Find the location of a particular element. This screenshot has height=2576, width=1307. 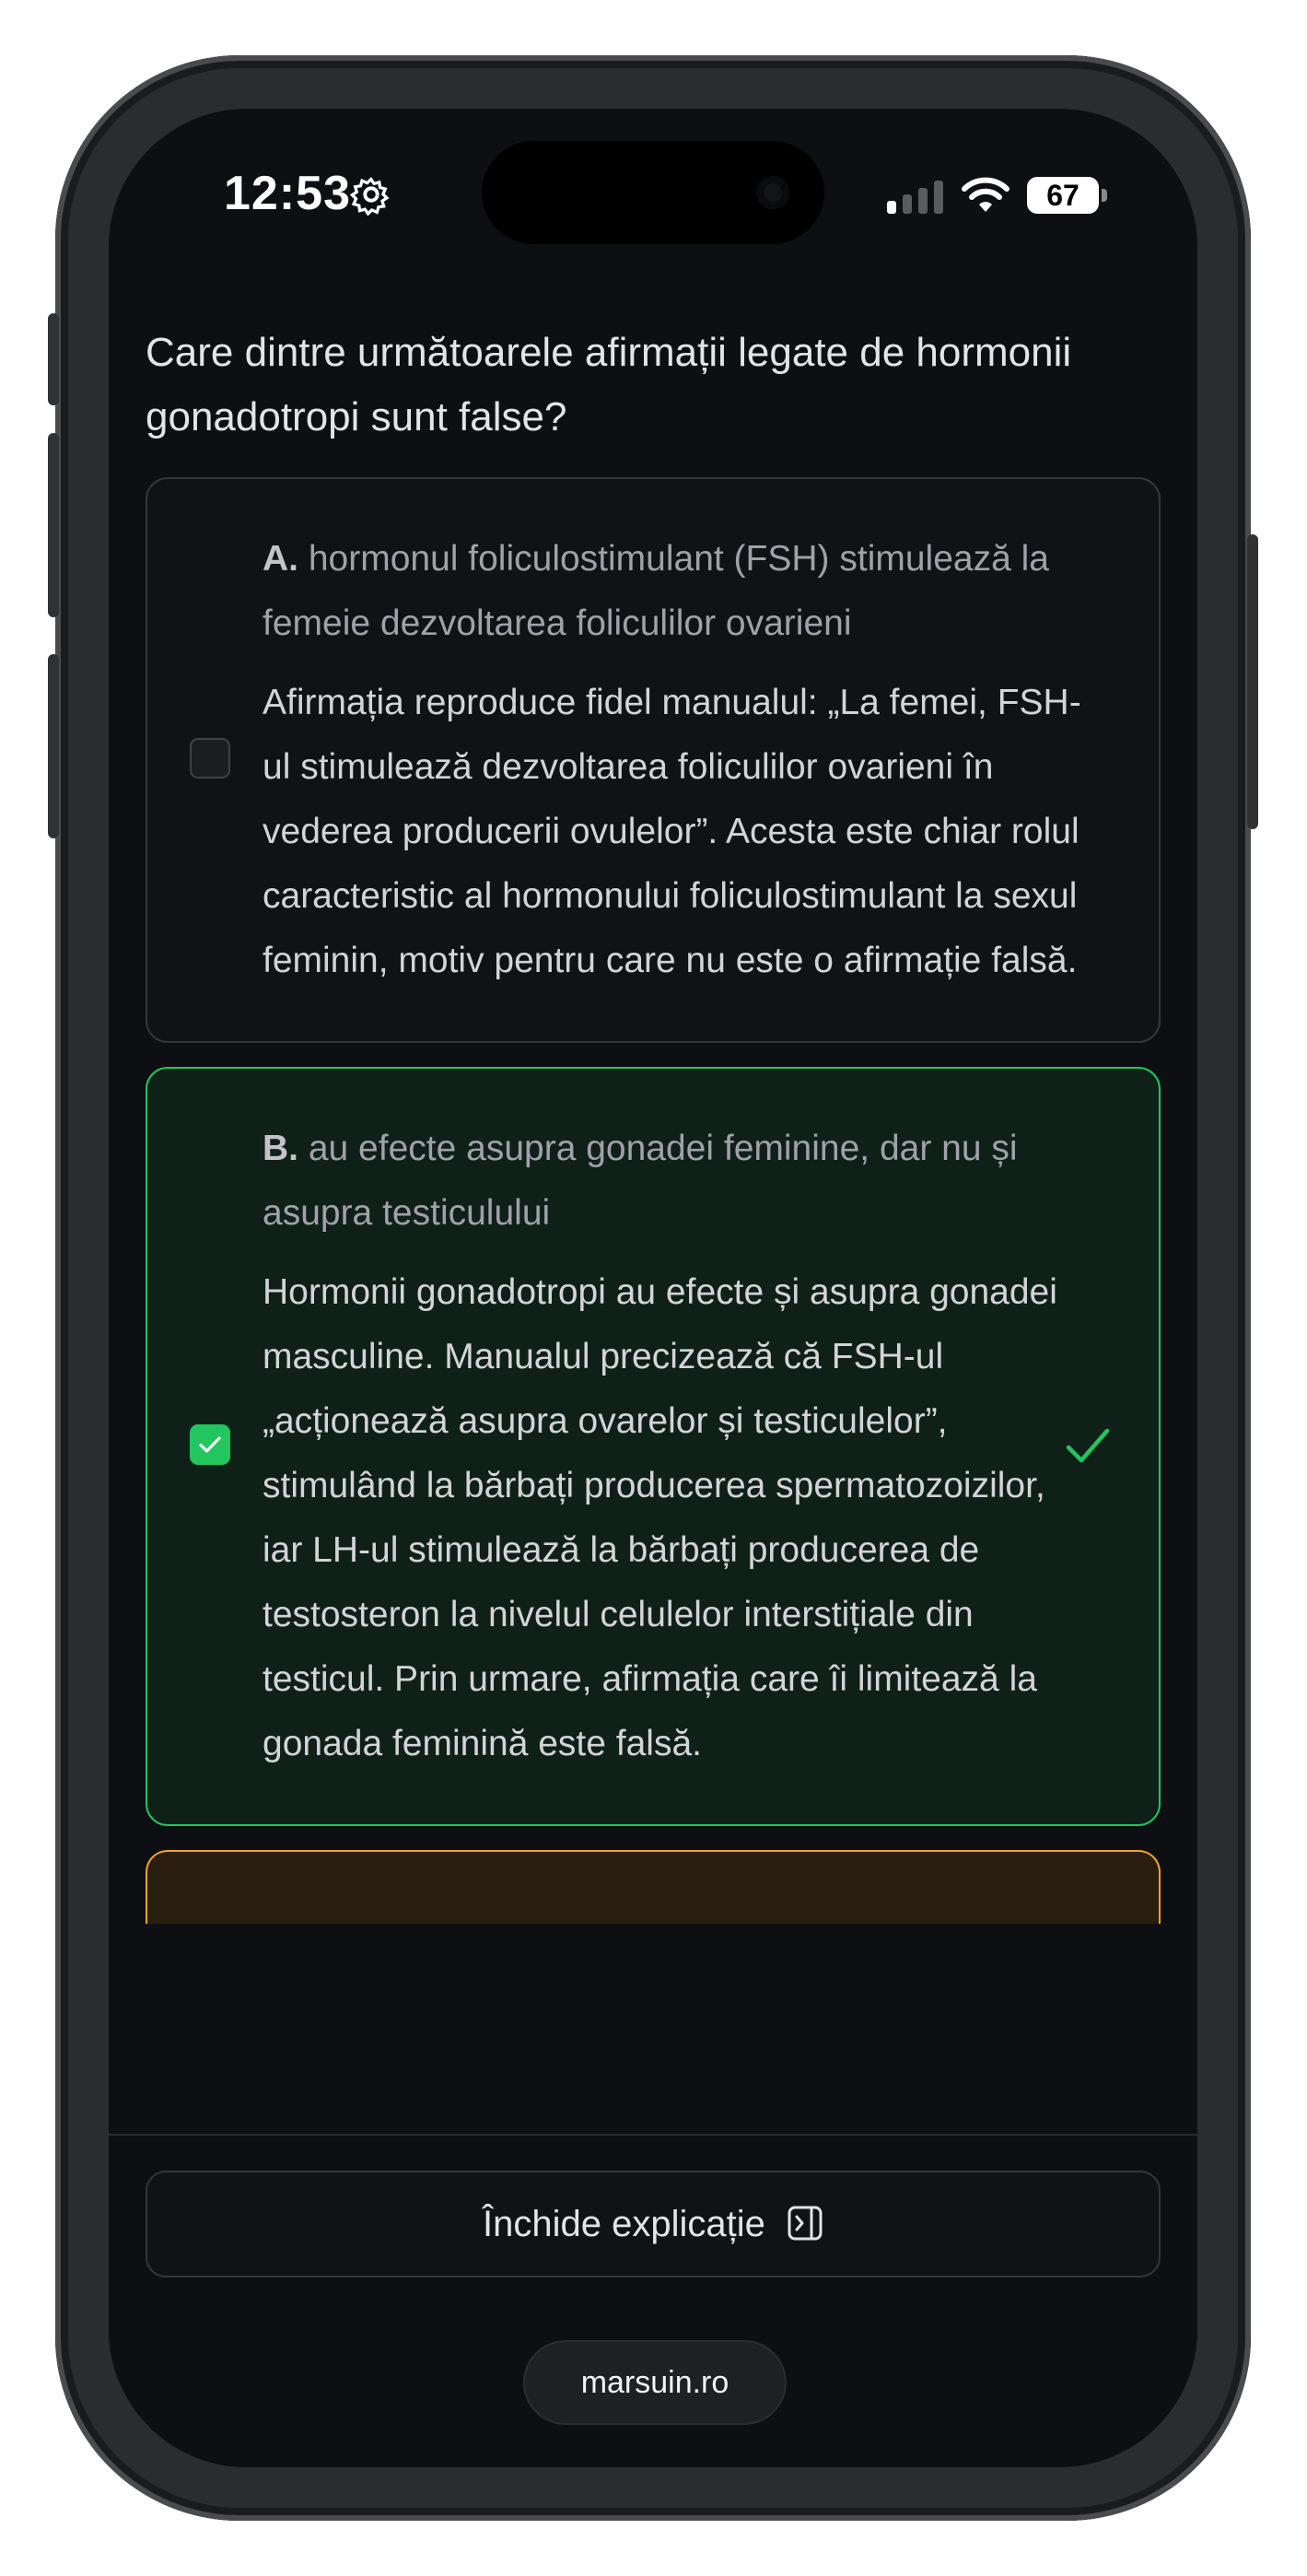

wifi-icon is located at coordinates (985, 195).